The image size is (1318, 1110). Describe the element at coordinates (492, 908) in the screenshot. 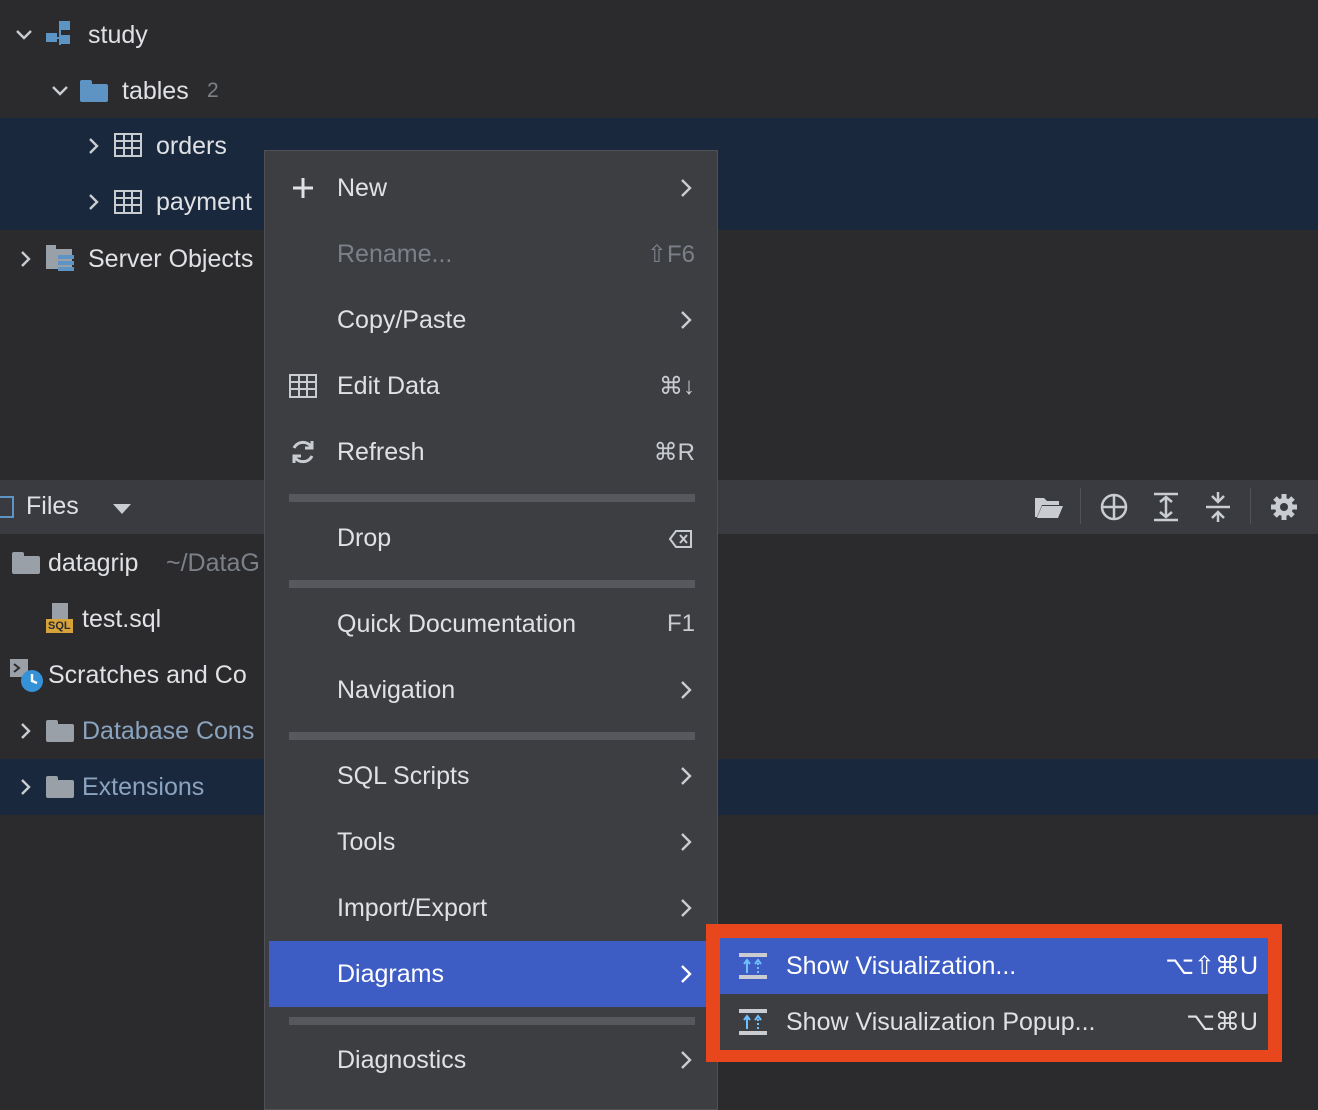

I see `menu-item-import-export: Import/Export` at that location.